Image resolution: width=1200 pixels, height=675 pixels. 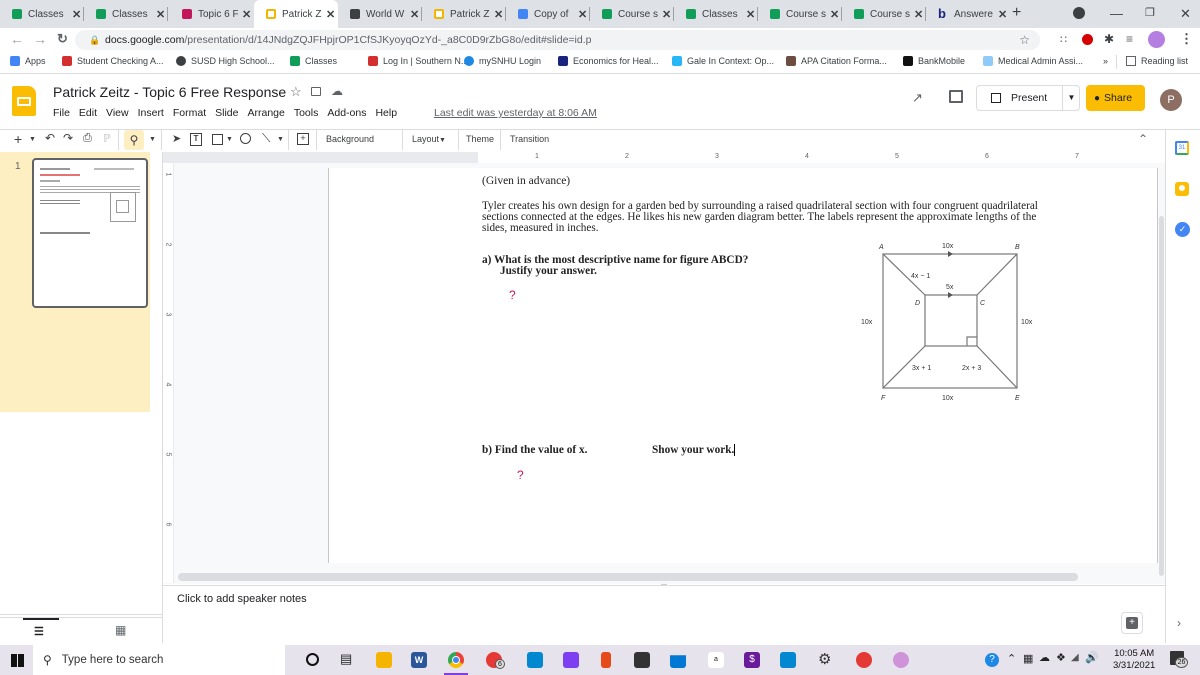 What do you see at coordinates (386, 113) in the screenshot?
I see `menu-item: Help` at bounding box center [386, 113].